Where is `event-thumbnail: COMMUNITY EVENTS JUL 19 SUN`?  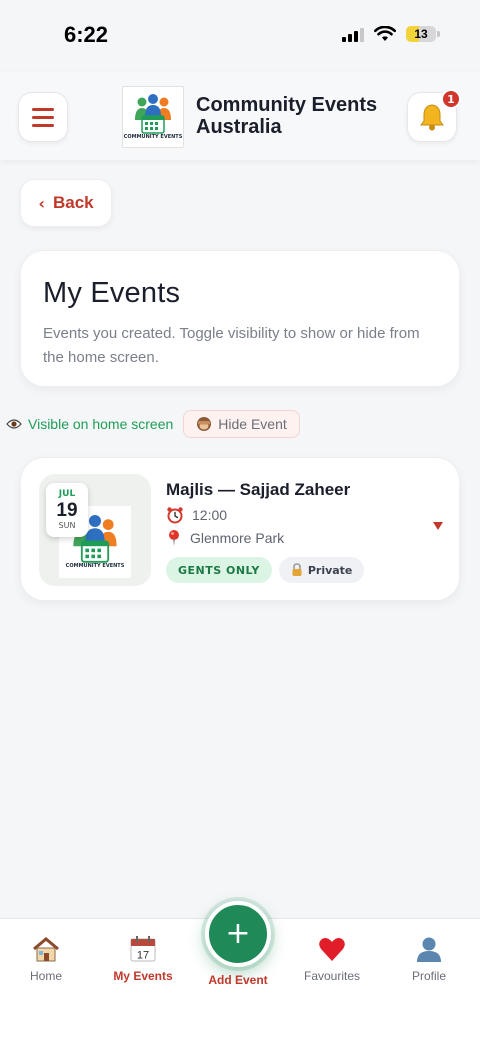
event-thumbnail: COMMUNITY EVENTS JUL 19 SUN is located at coordinates (95, 530).